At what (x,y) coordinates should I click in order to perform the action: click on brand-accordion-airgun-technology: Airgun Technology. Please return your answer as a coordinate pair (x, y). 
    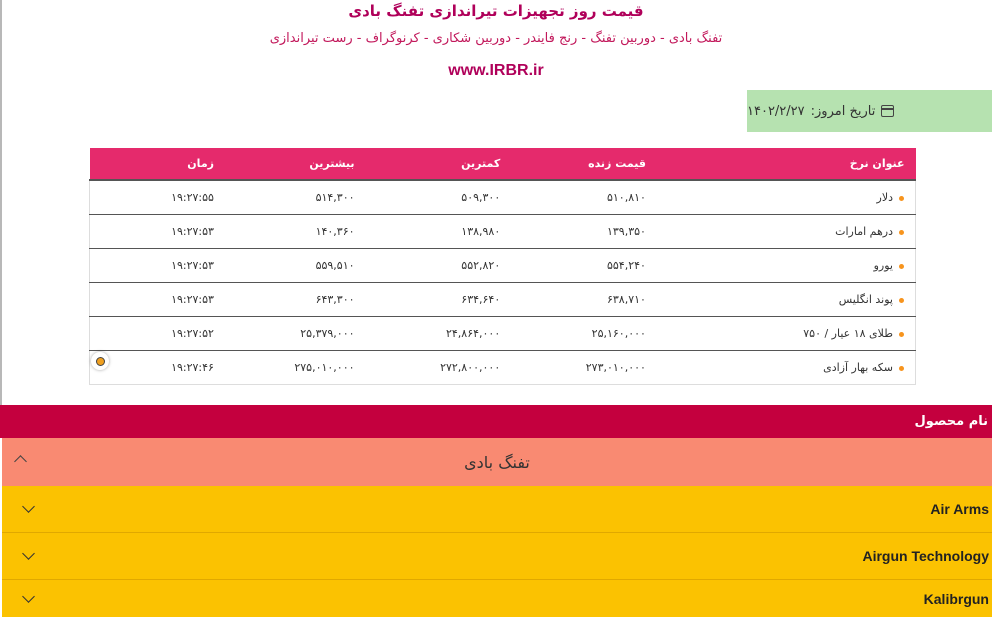
    Looking at the image, I should click on (497, 556).